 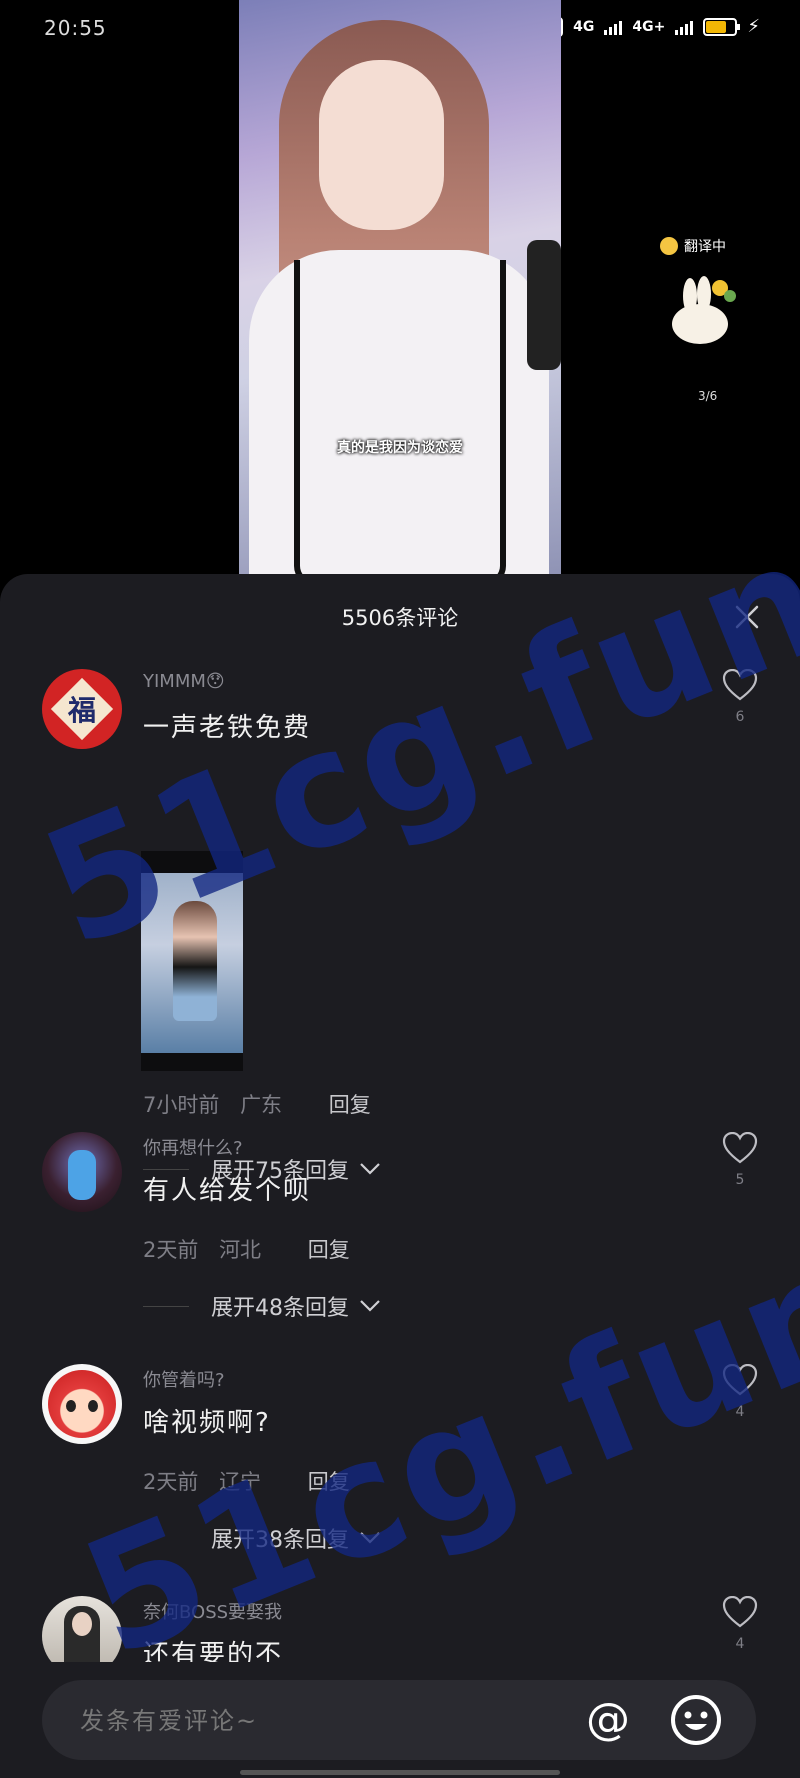 I want to click on comment-meta: 7小时前 广东 回复, so click(x=257, y=1104).